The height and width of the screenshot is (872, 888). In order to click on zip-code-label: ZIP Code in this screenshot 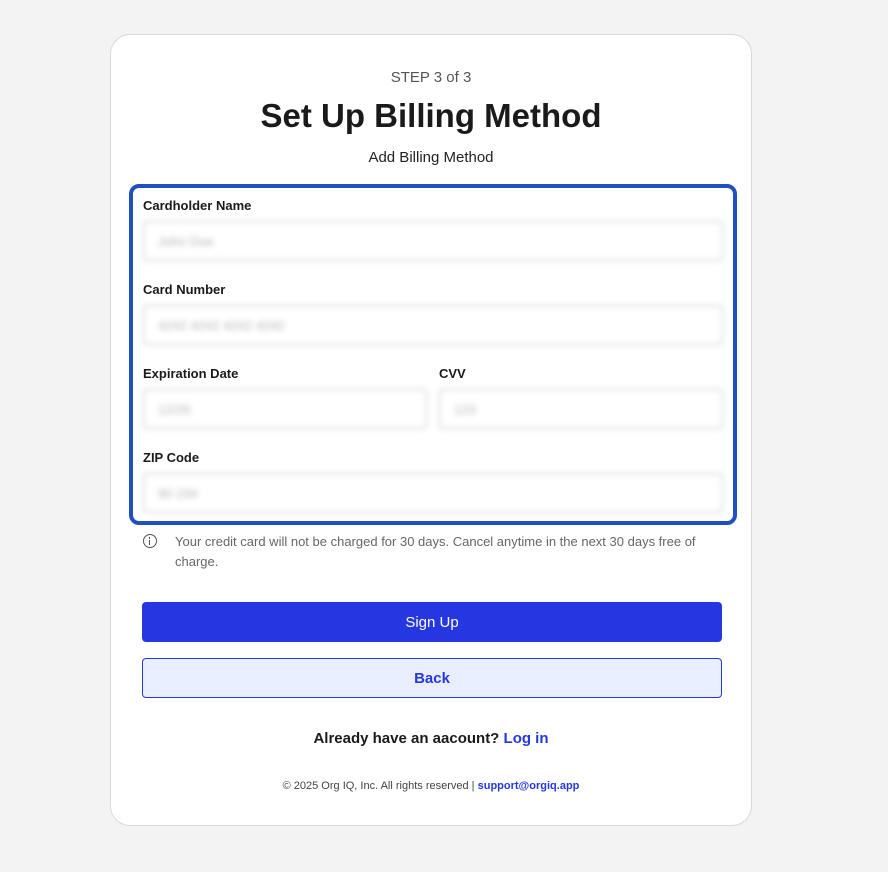, I will do `click(171, 457)`.